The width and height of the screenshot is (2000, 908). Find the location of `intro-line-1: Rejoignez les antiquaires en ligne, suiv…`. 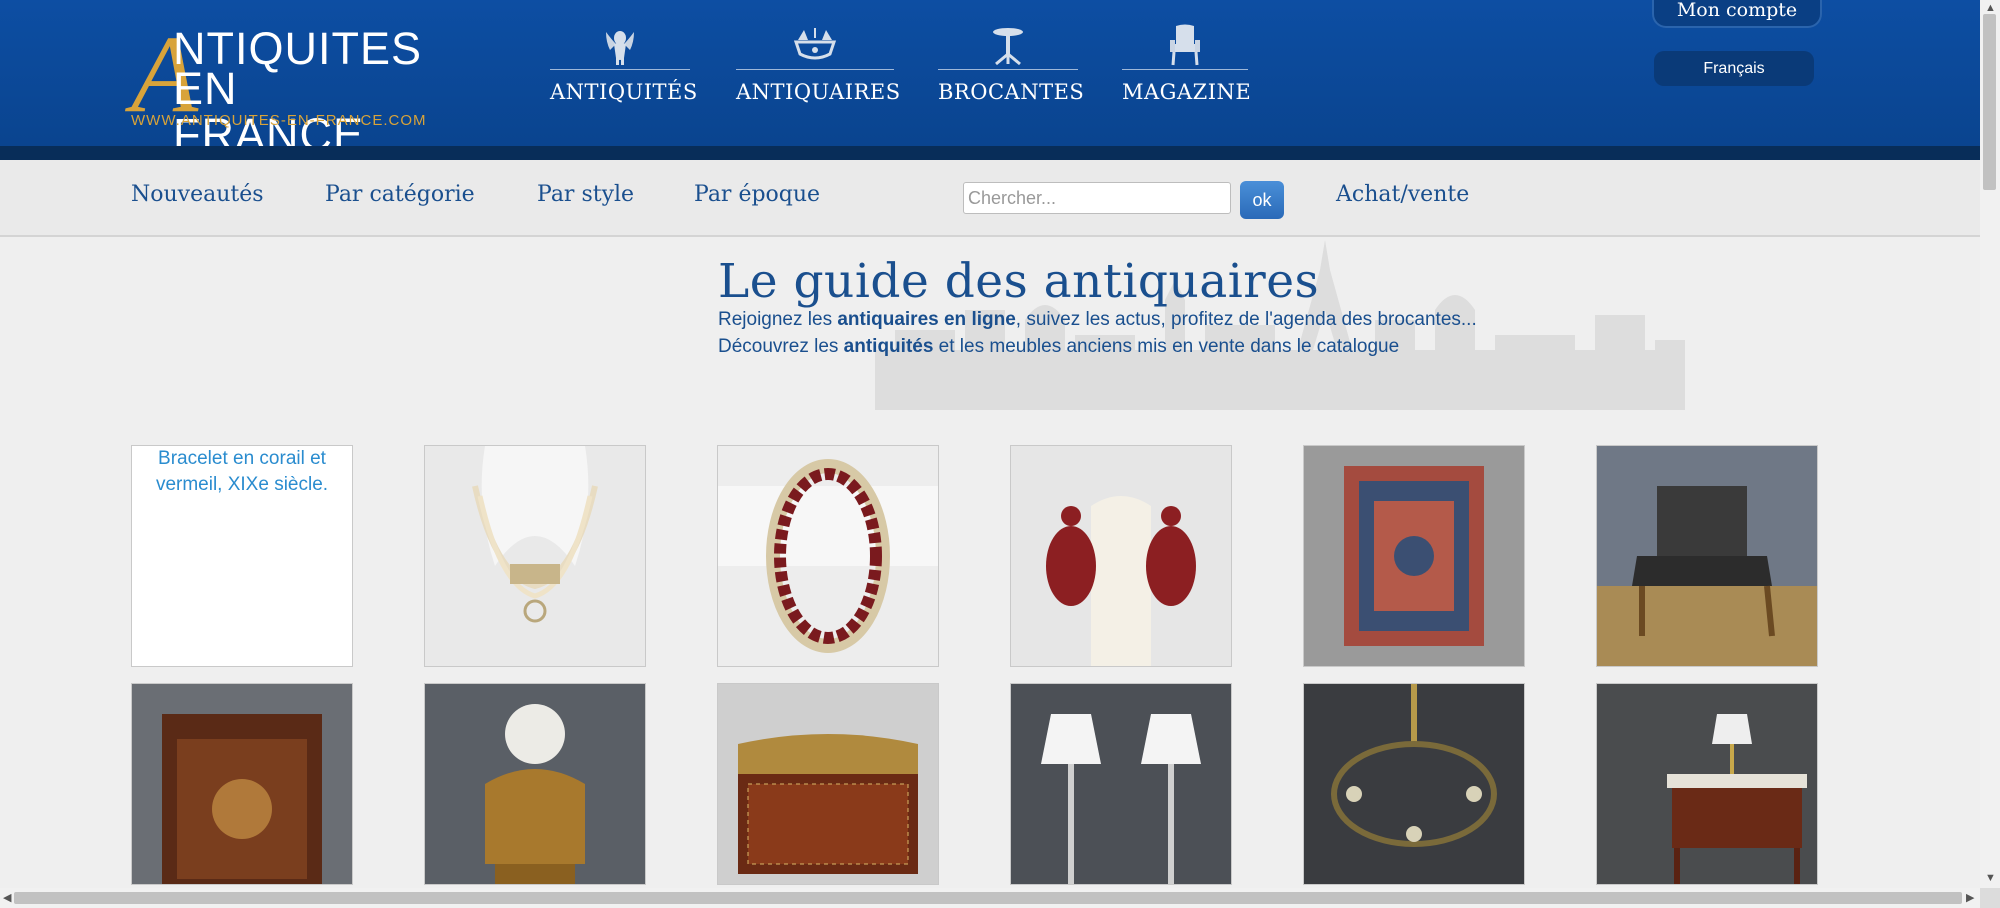

intro-line-1: Rejoignez les antiquaires en ligne, suiv… is located at coordinates (1097, 319).